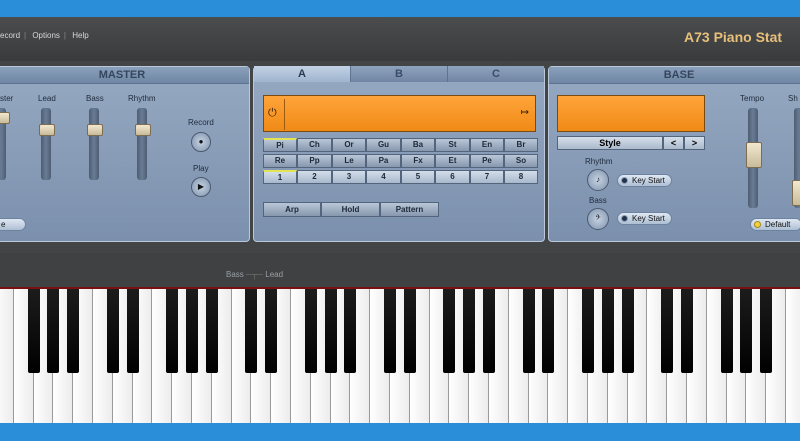 This screenshot has width=800, height=441. What do you see at coordinates (80, 35) in the screenshot?
I see `menu-help: Help` at bounding box center [80, 35].